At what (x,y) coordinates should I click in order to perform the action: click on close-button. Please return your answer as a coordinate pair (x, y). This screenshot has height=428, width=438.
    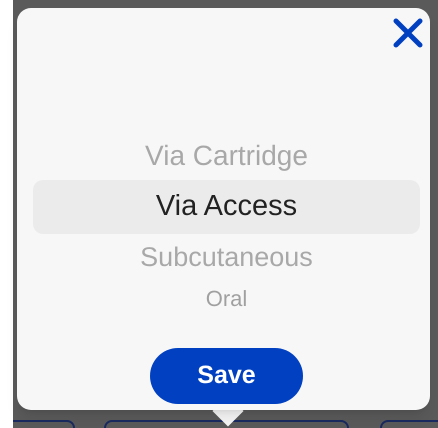
    Looking at the image, I should click on (408, 33).